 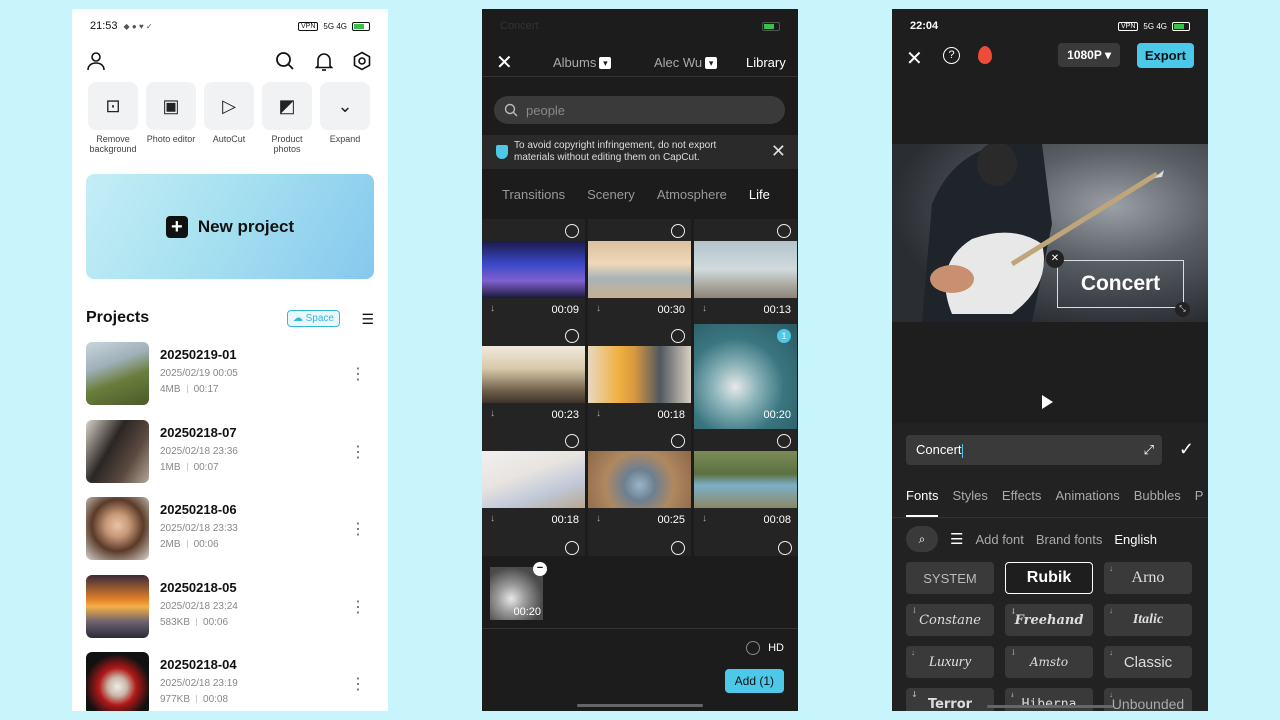 I want to click on brand-fonts-button: Brand fonts, so click(x=1069, y=539).